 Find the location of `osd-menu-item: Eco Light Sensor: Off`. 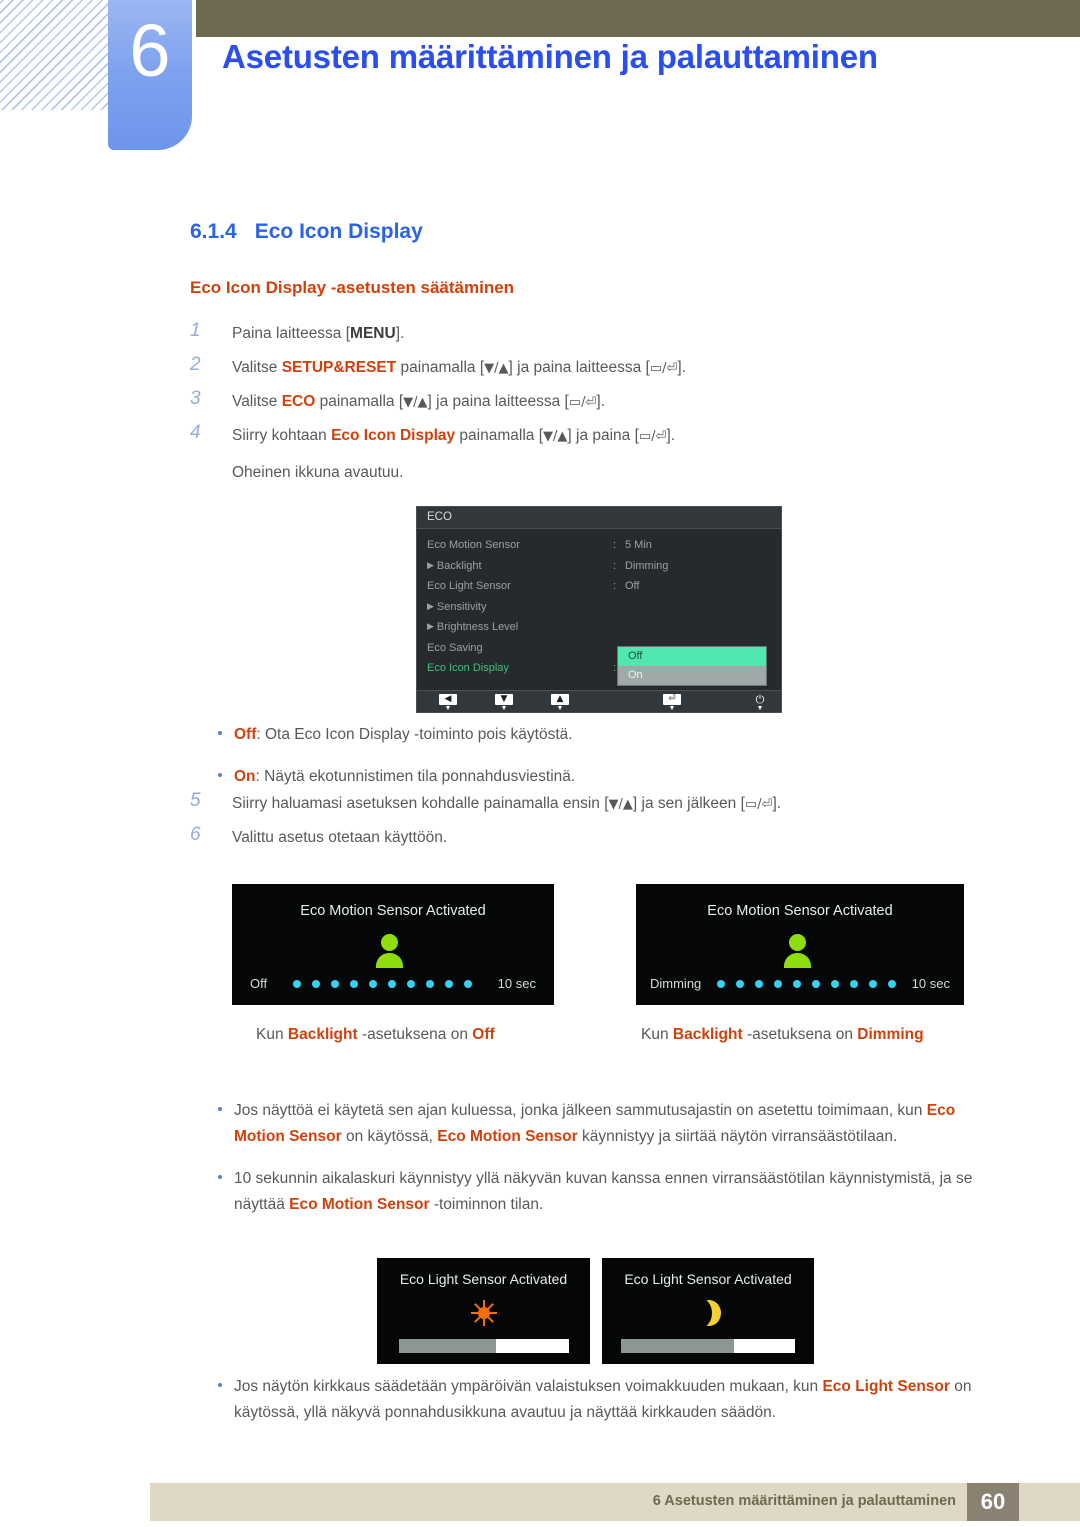

osd-menu-item: Eco Light Sensor: Off is located at coordinates (599, 590).